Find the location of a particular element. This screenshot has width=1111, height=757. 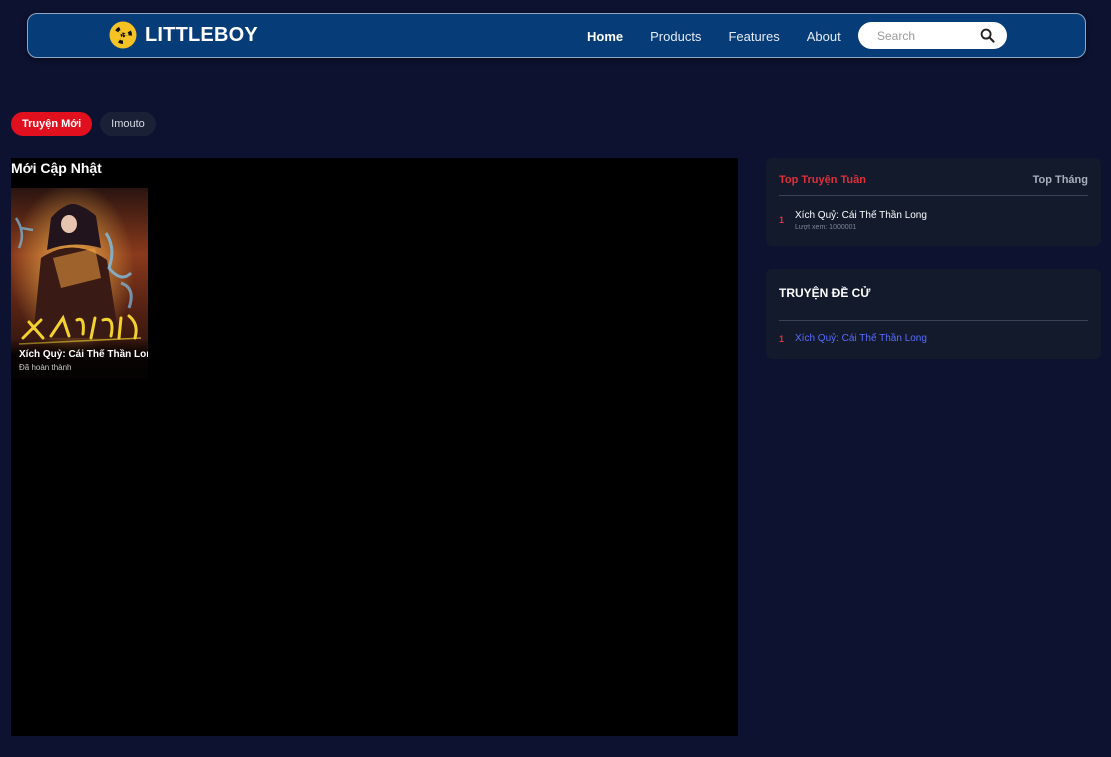

tab-imouto: Imouto is located at coordinates (128, 124).